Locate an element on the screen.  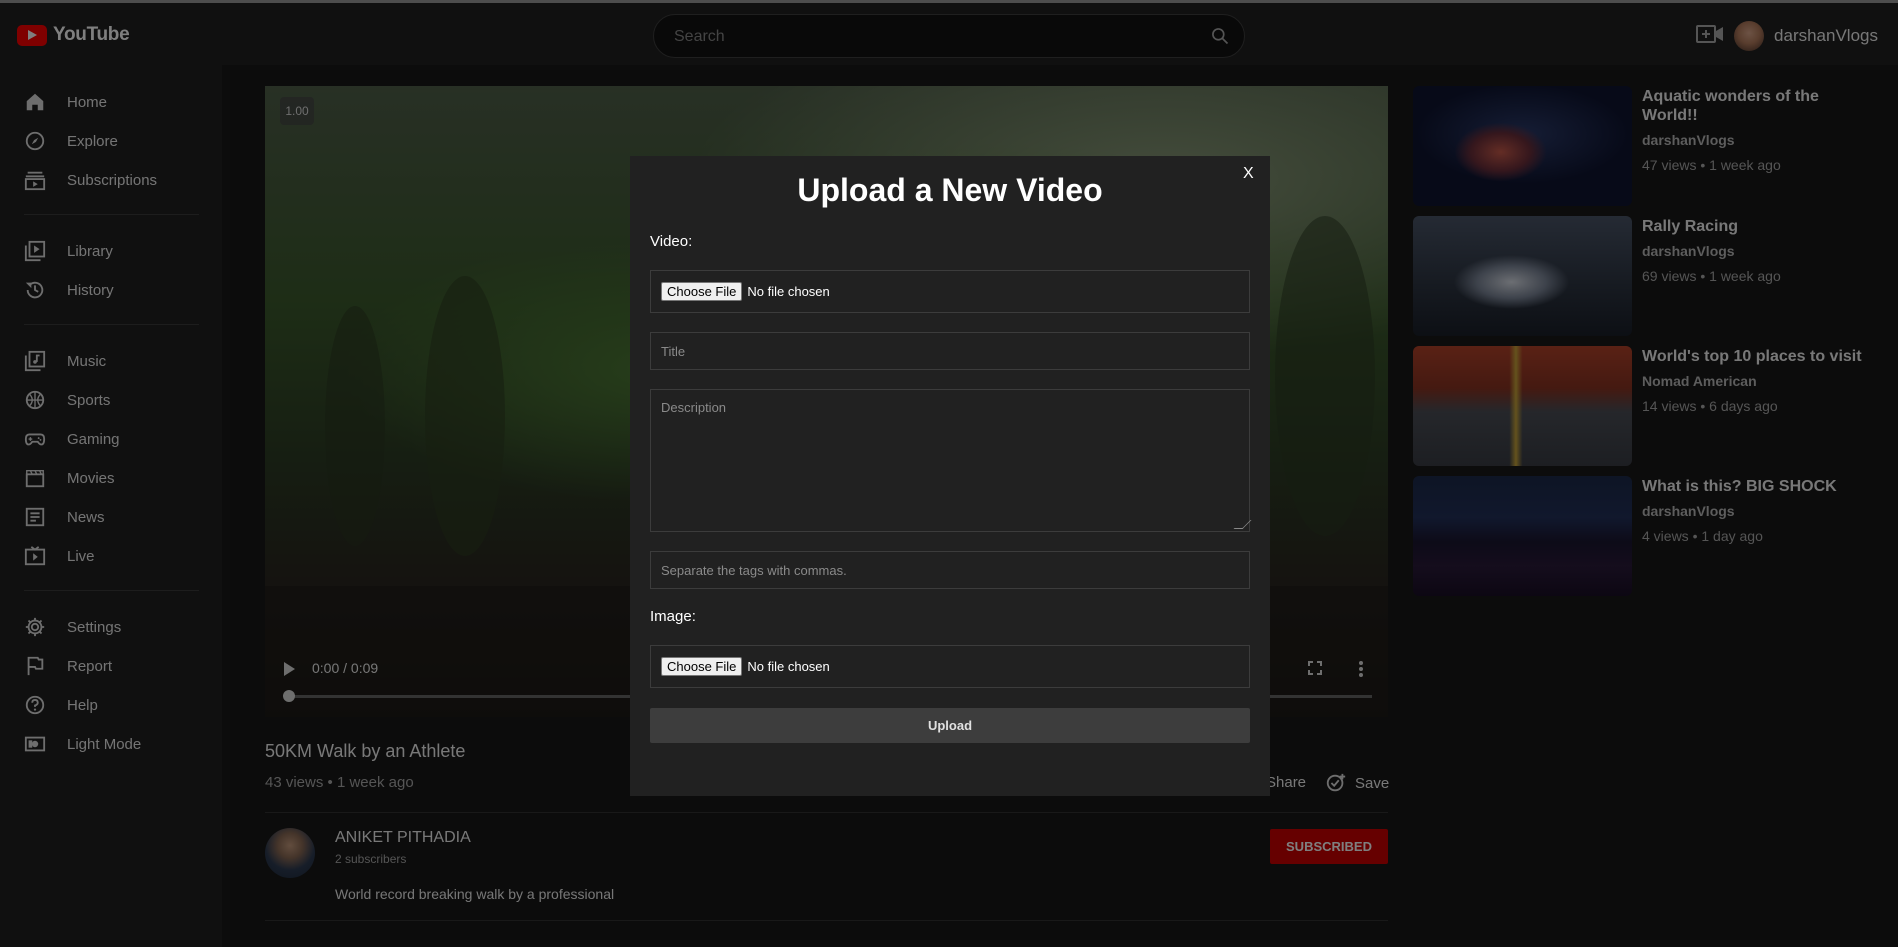
tags-field is located at coordinates (950, 570).